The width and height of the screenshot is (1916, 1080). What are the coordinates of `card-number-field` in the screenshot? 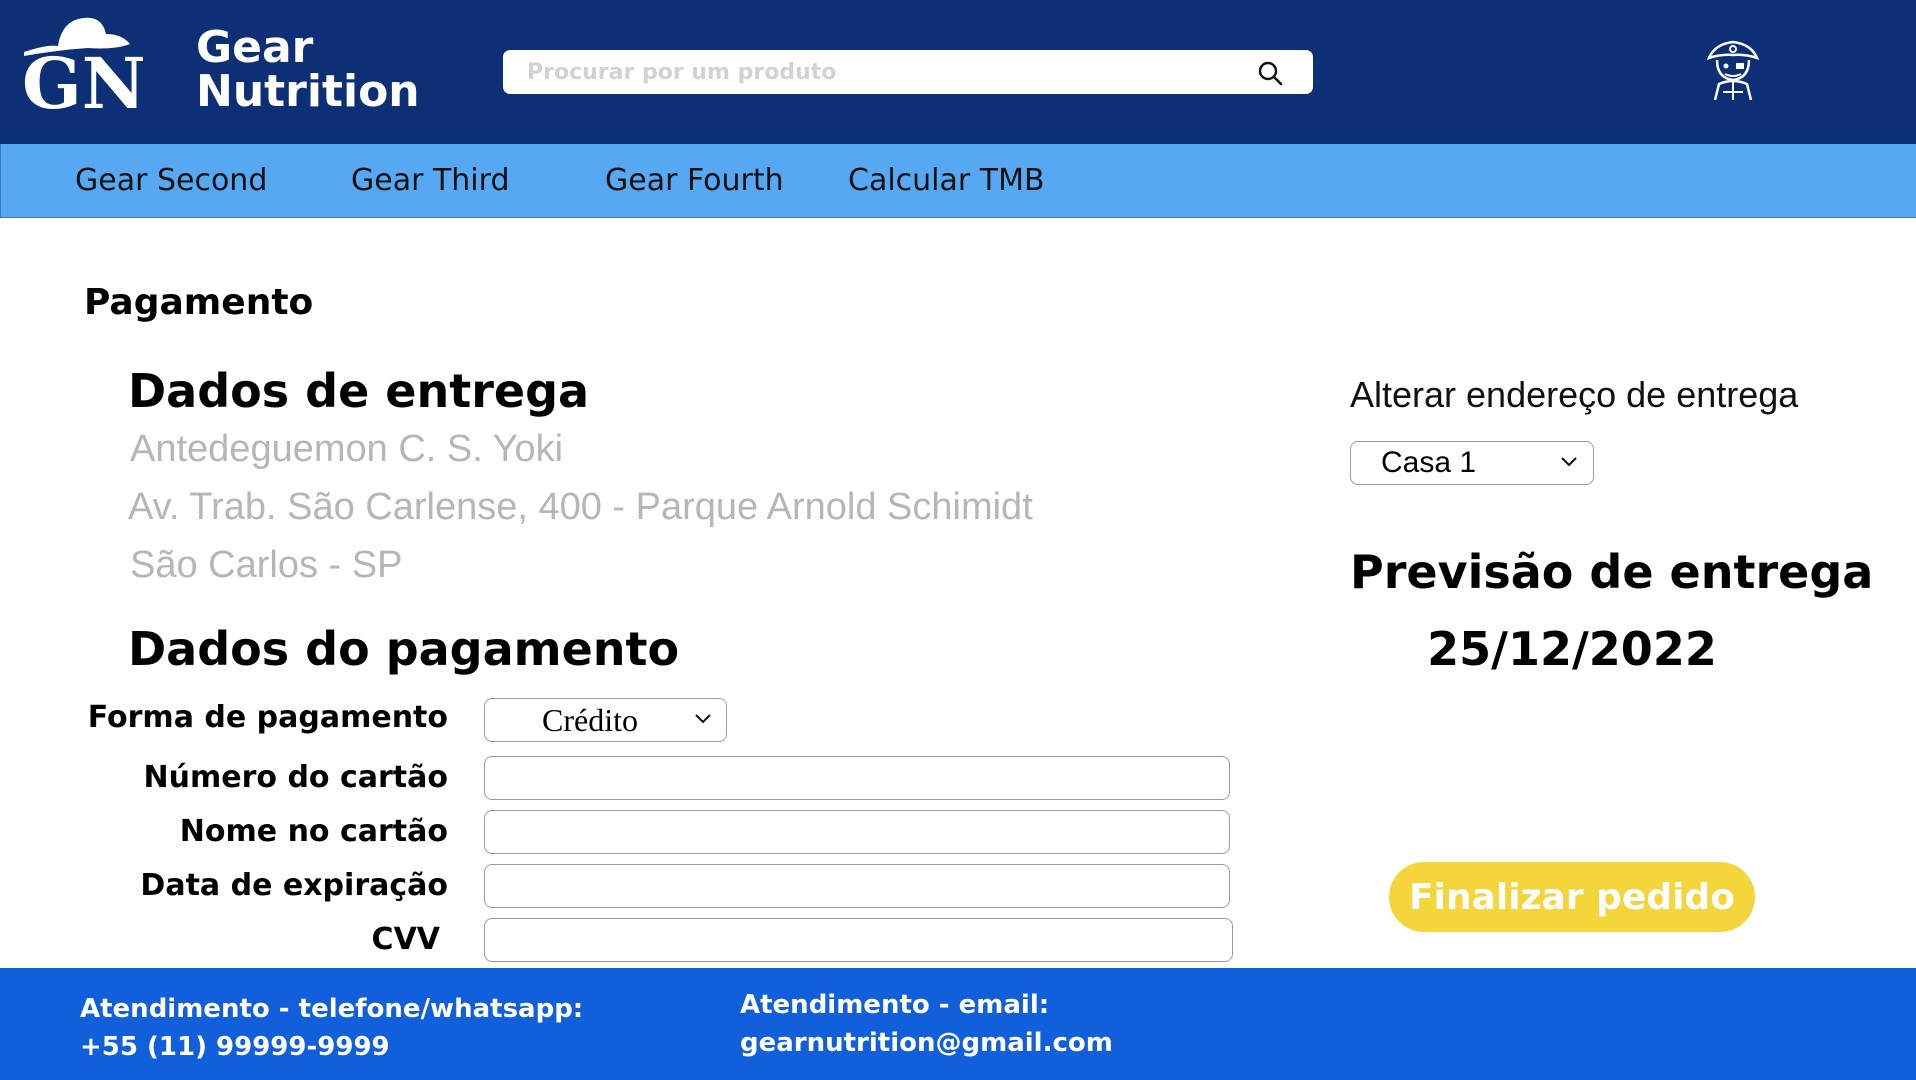 It's located at (857, 778).